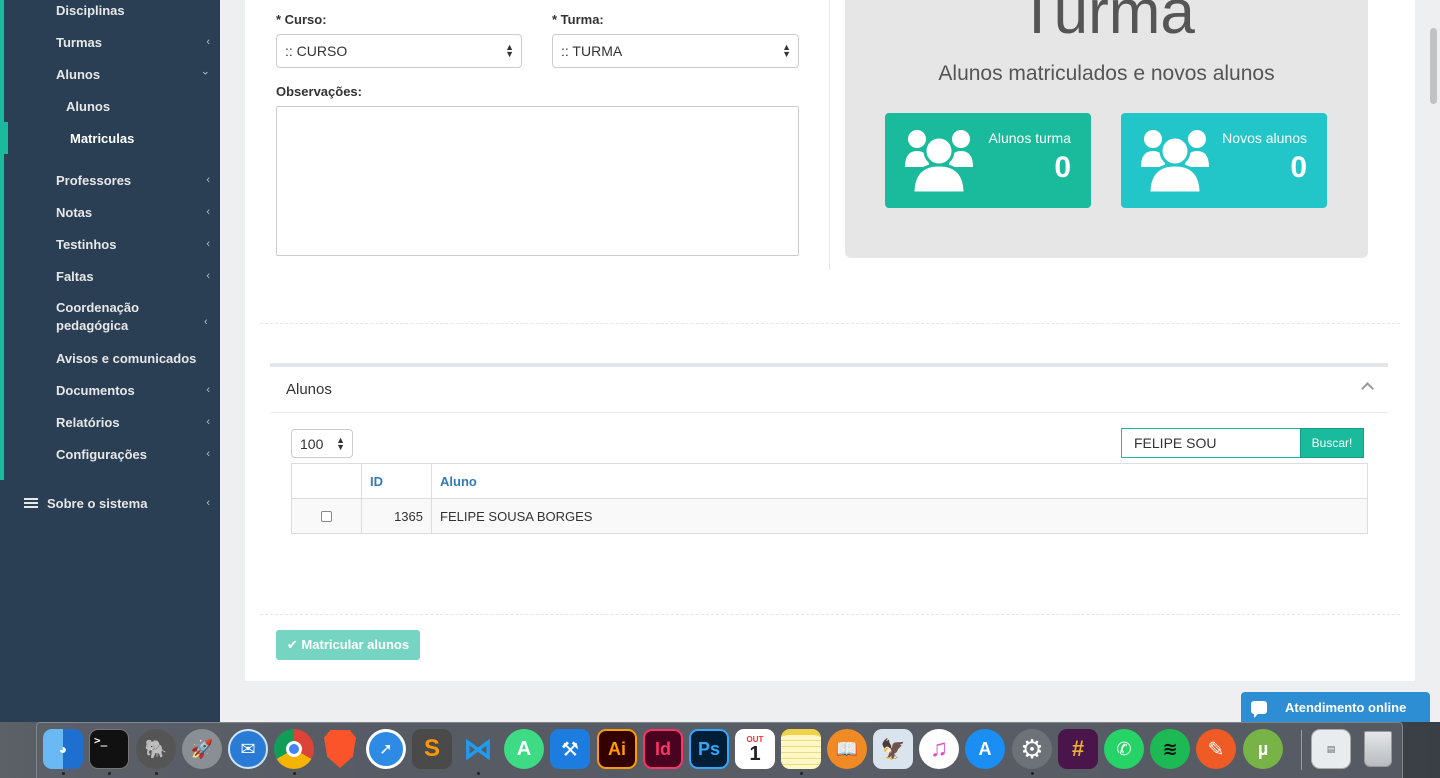 The width and height of the screenshot is (1440, 778). What do you see at coordinates (524, 749) in the screenshot?
I see `android-studio-icon: A` at bounding box center [524, 749].